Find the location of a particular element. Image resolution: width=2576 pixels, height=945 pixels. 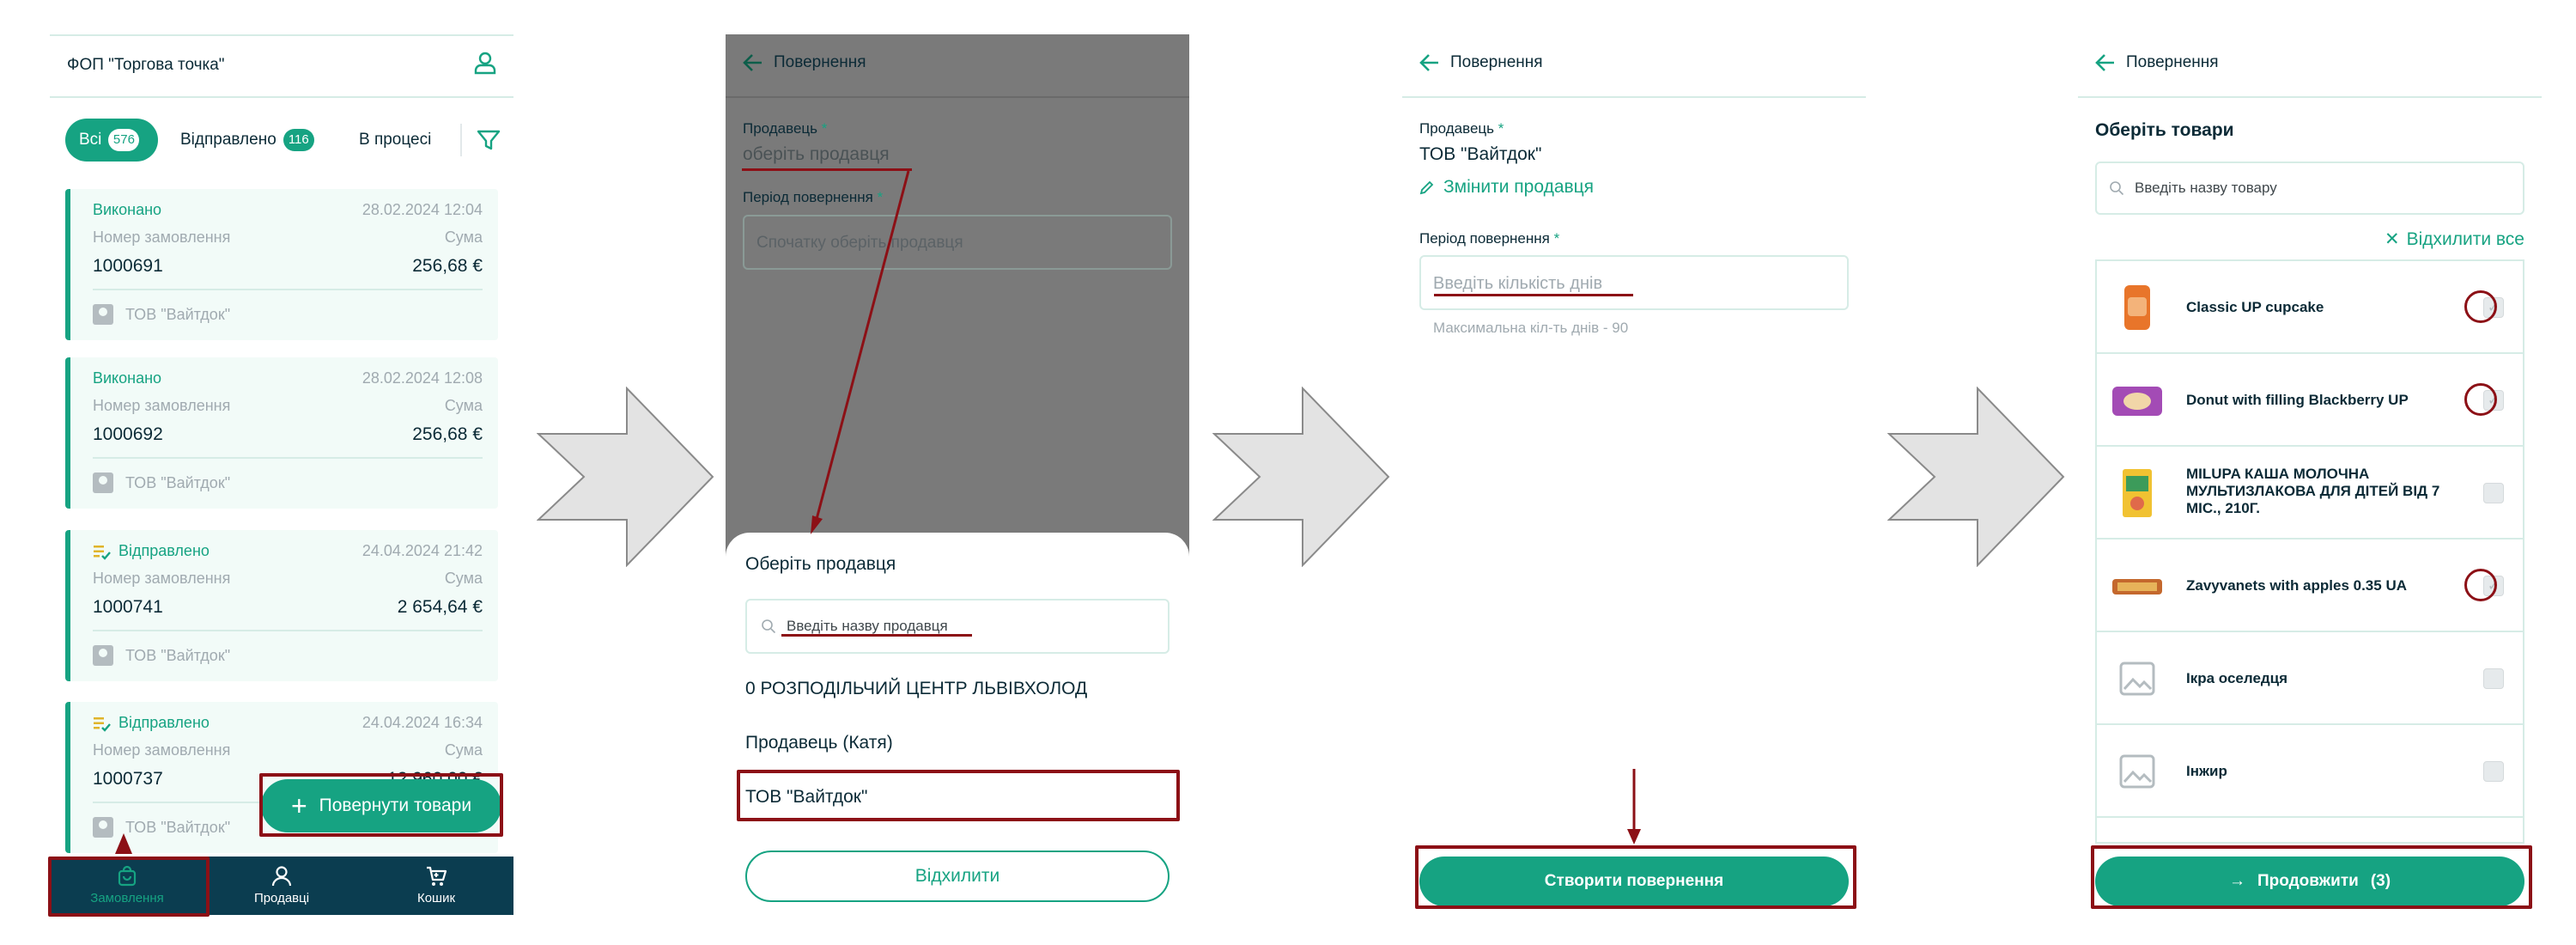

change-seller-button: Змінити продавця is located at coordinates (1506, 187).